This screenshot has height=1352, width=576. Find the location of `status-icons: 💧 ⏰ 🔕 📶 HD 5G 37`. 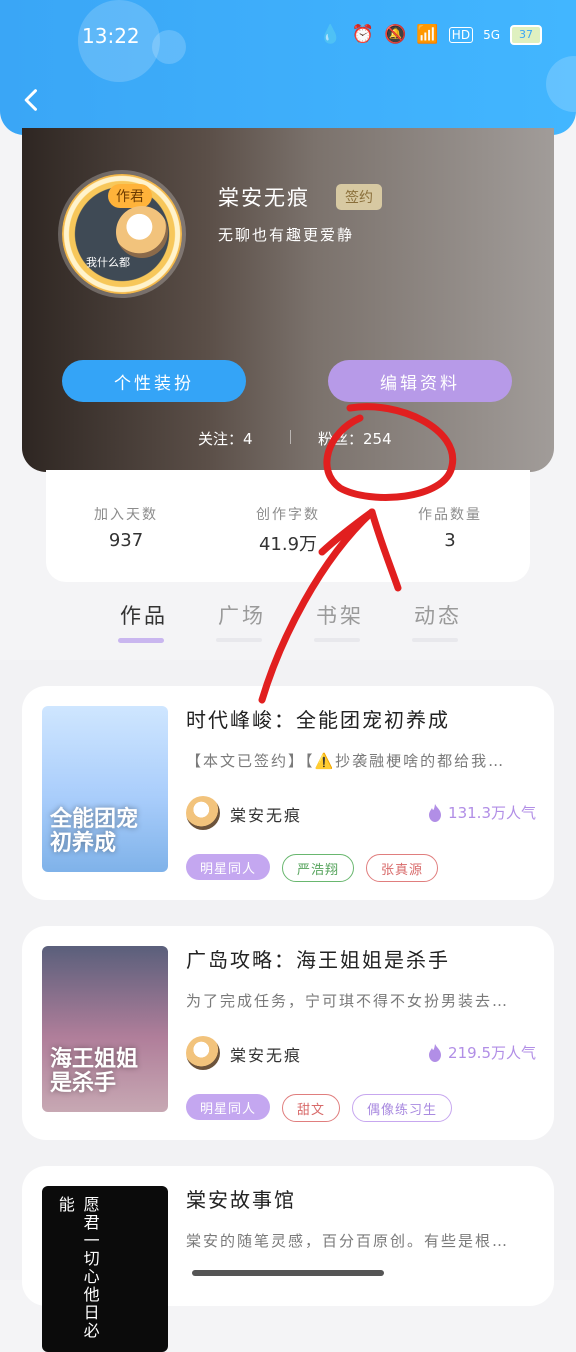

status-icons: 💧 ⏰ 🔕 📶 HD 5G 37 is located at coordinates (430, 34).